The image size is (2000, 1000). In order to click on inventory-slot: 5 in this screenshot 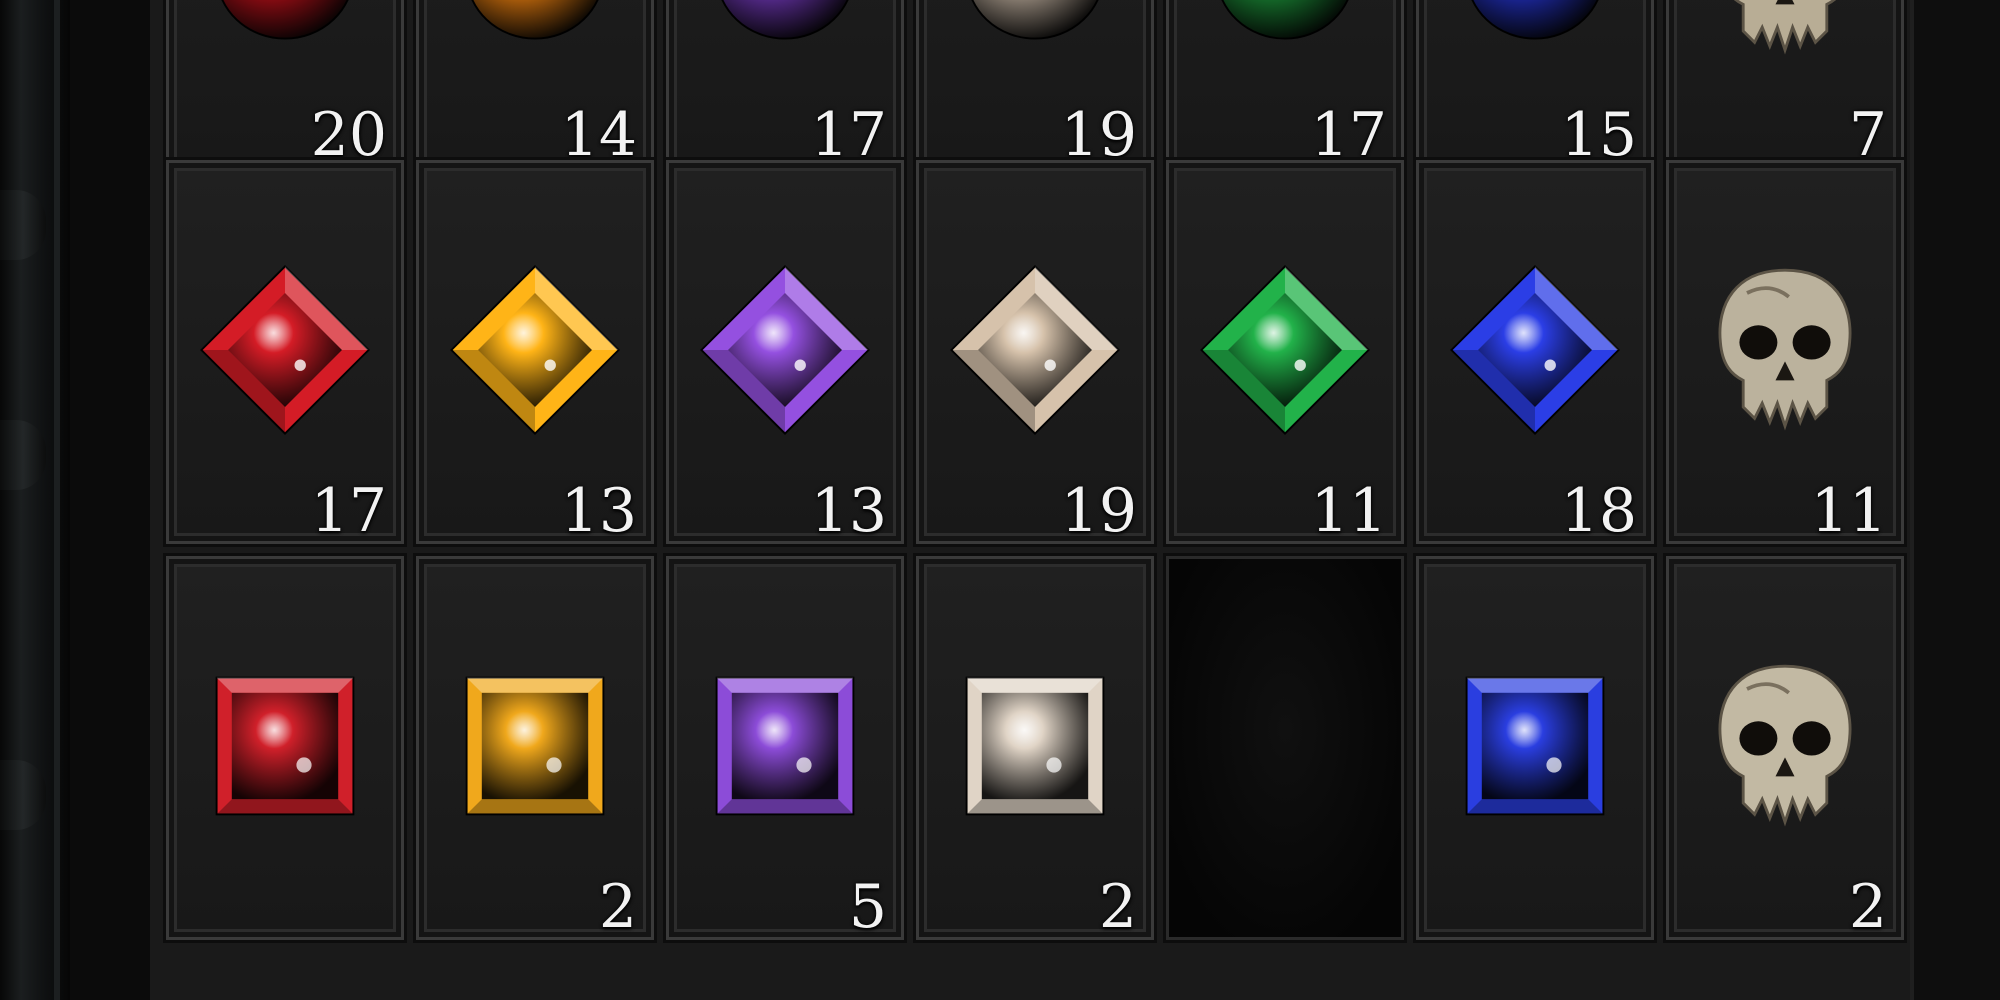, I will do `click(785, 748)`.